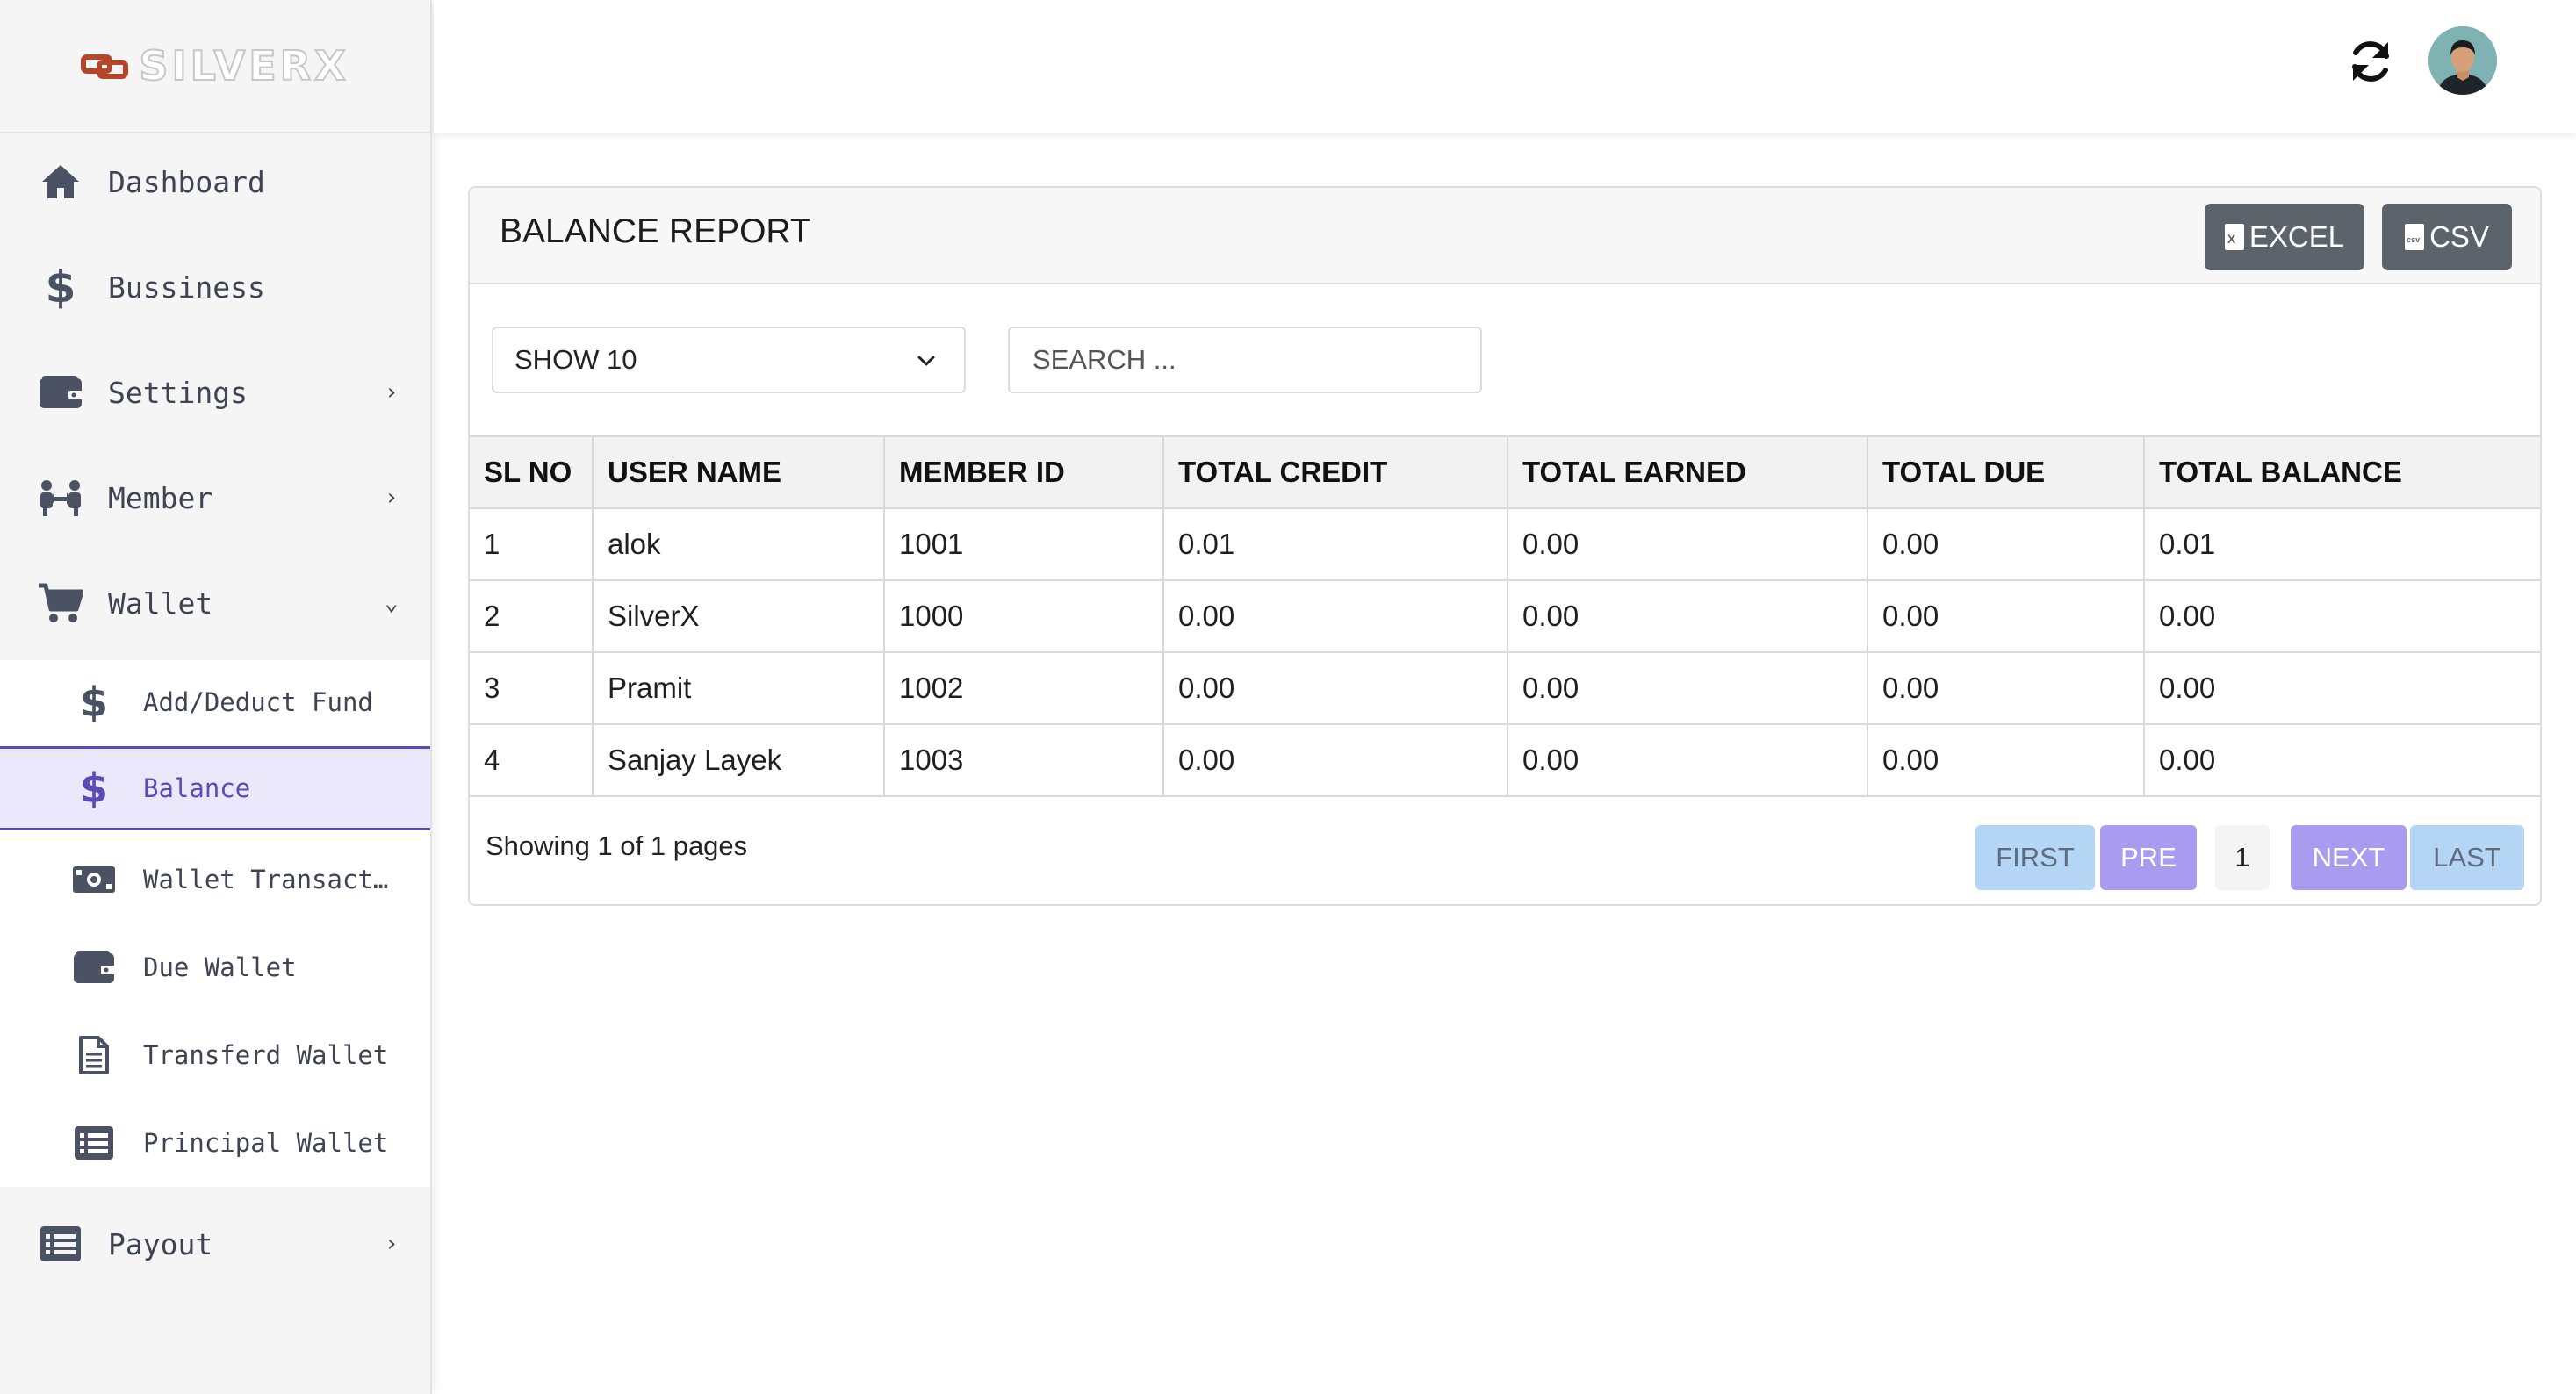 This screenshot has width=2576, height=1394. Describe the element at coordinates (243, 65) in the screenshot. I see `logo-text: SILVERX` at that location.